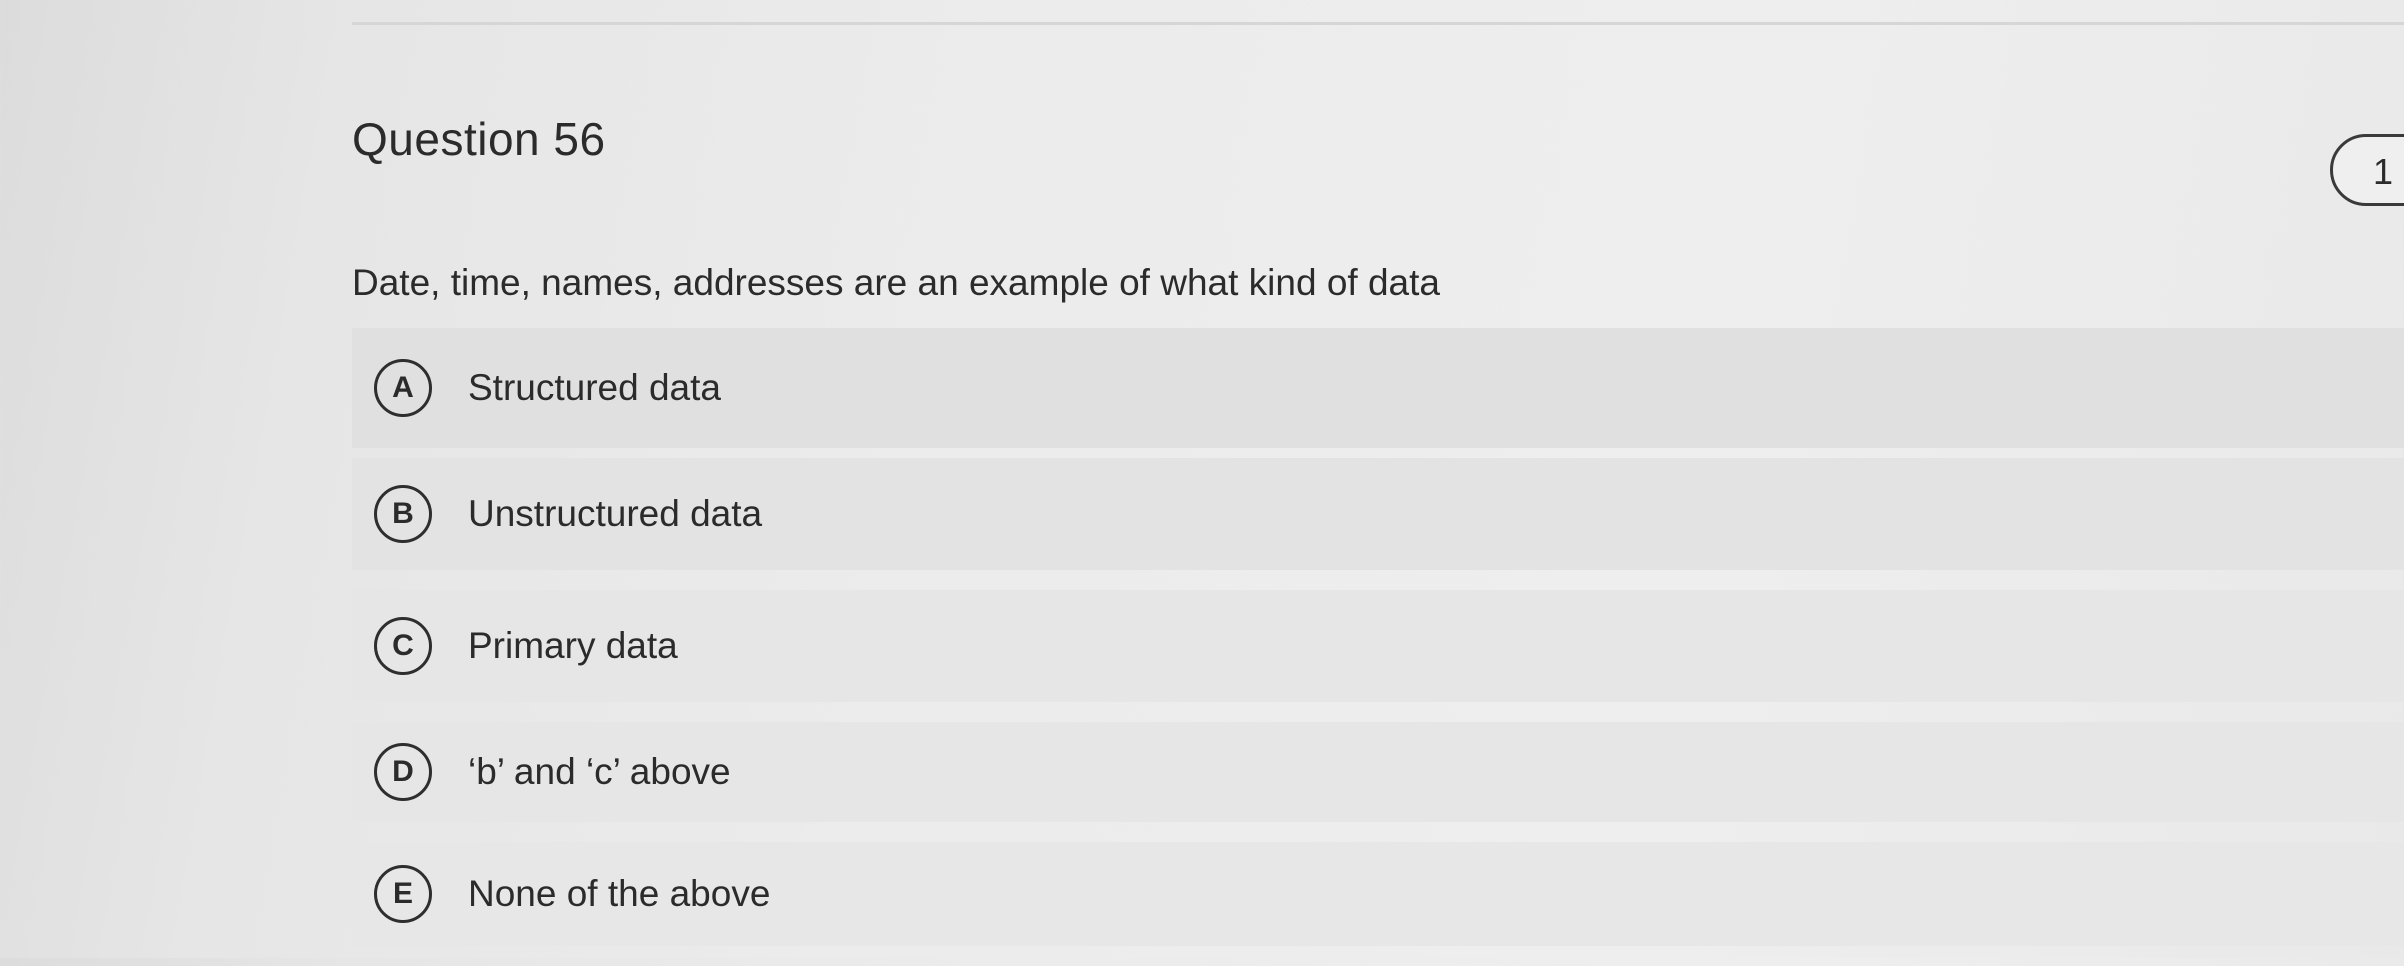 Image resolution: width=2404 pixels, height=966 pixels. Describe the element at coordinates (403, 388) in the screenshot. I see `option-letter-badge: A` at that location.